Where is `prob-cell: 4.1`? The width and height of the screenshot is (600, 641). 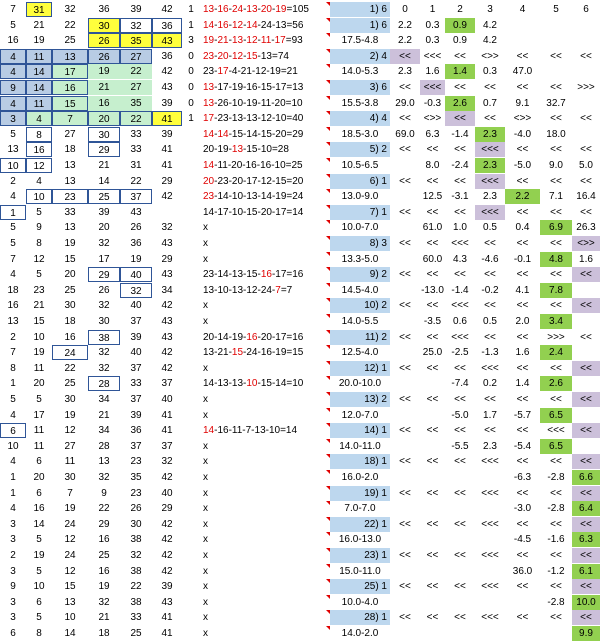 prob-cell: 4.1 is located at coordinates (522, 290).